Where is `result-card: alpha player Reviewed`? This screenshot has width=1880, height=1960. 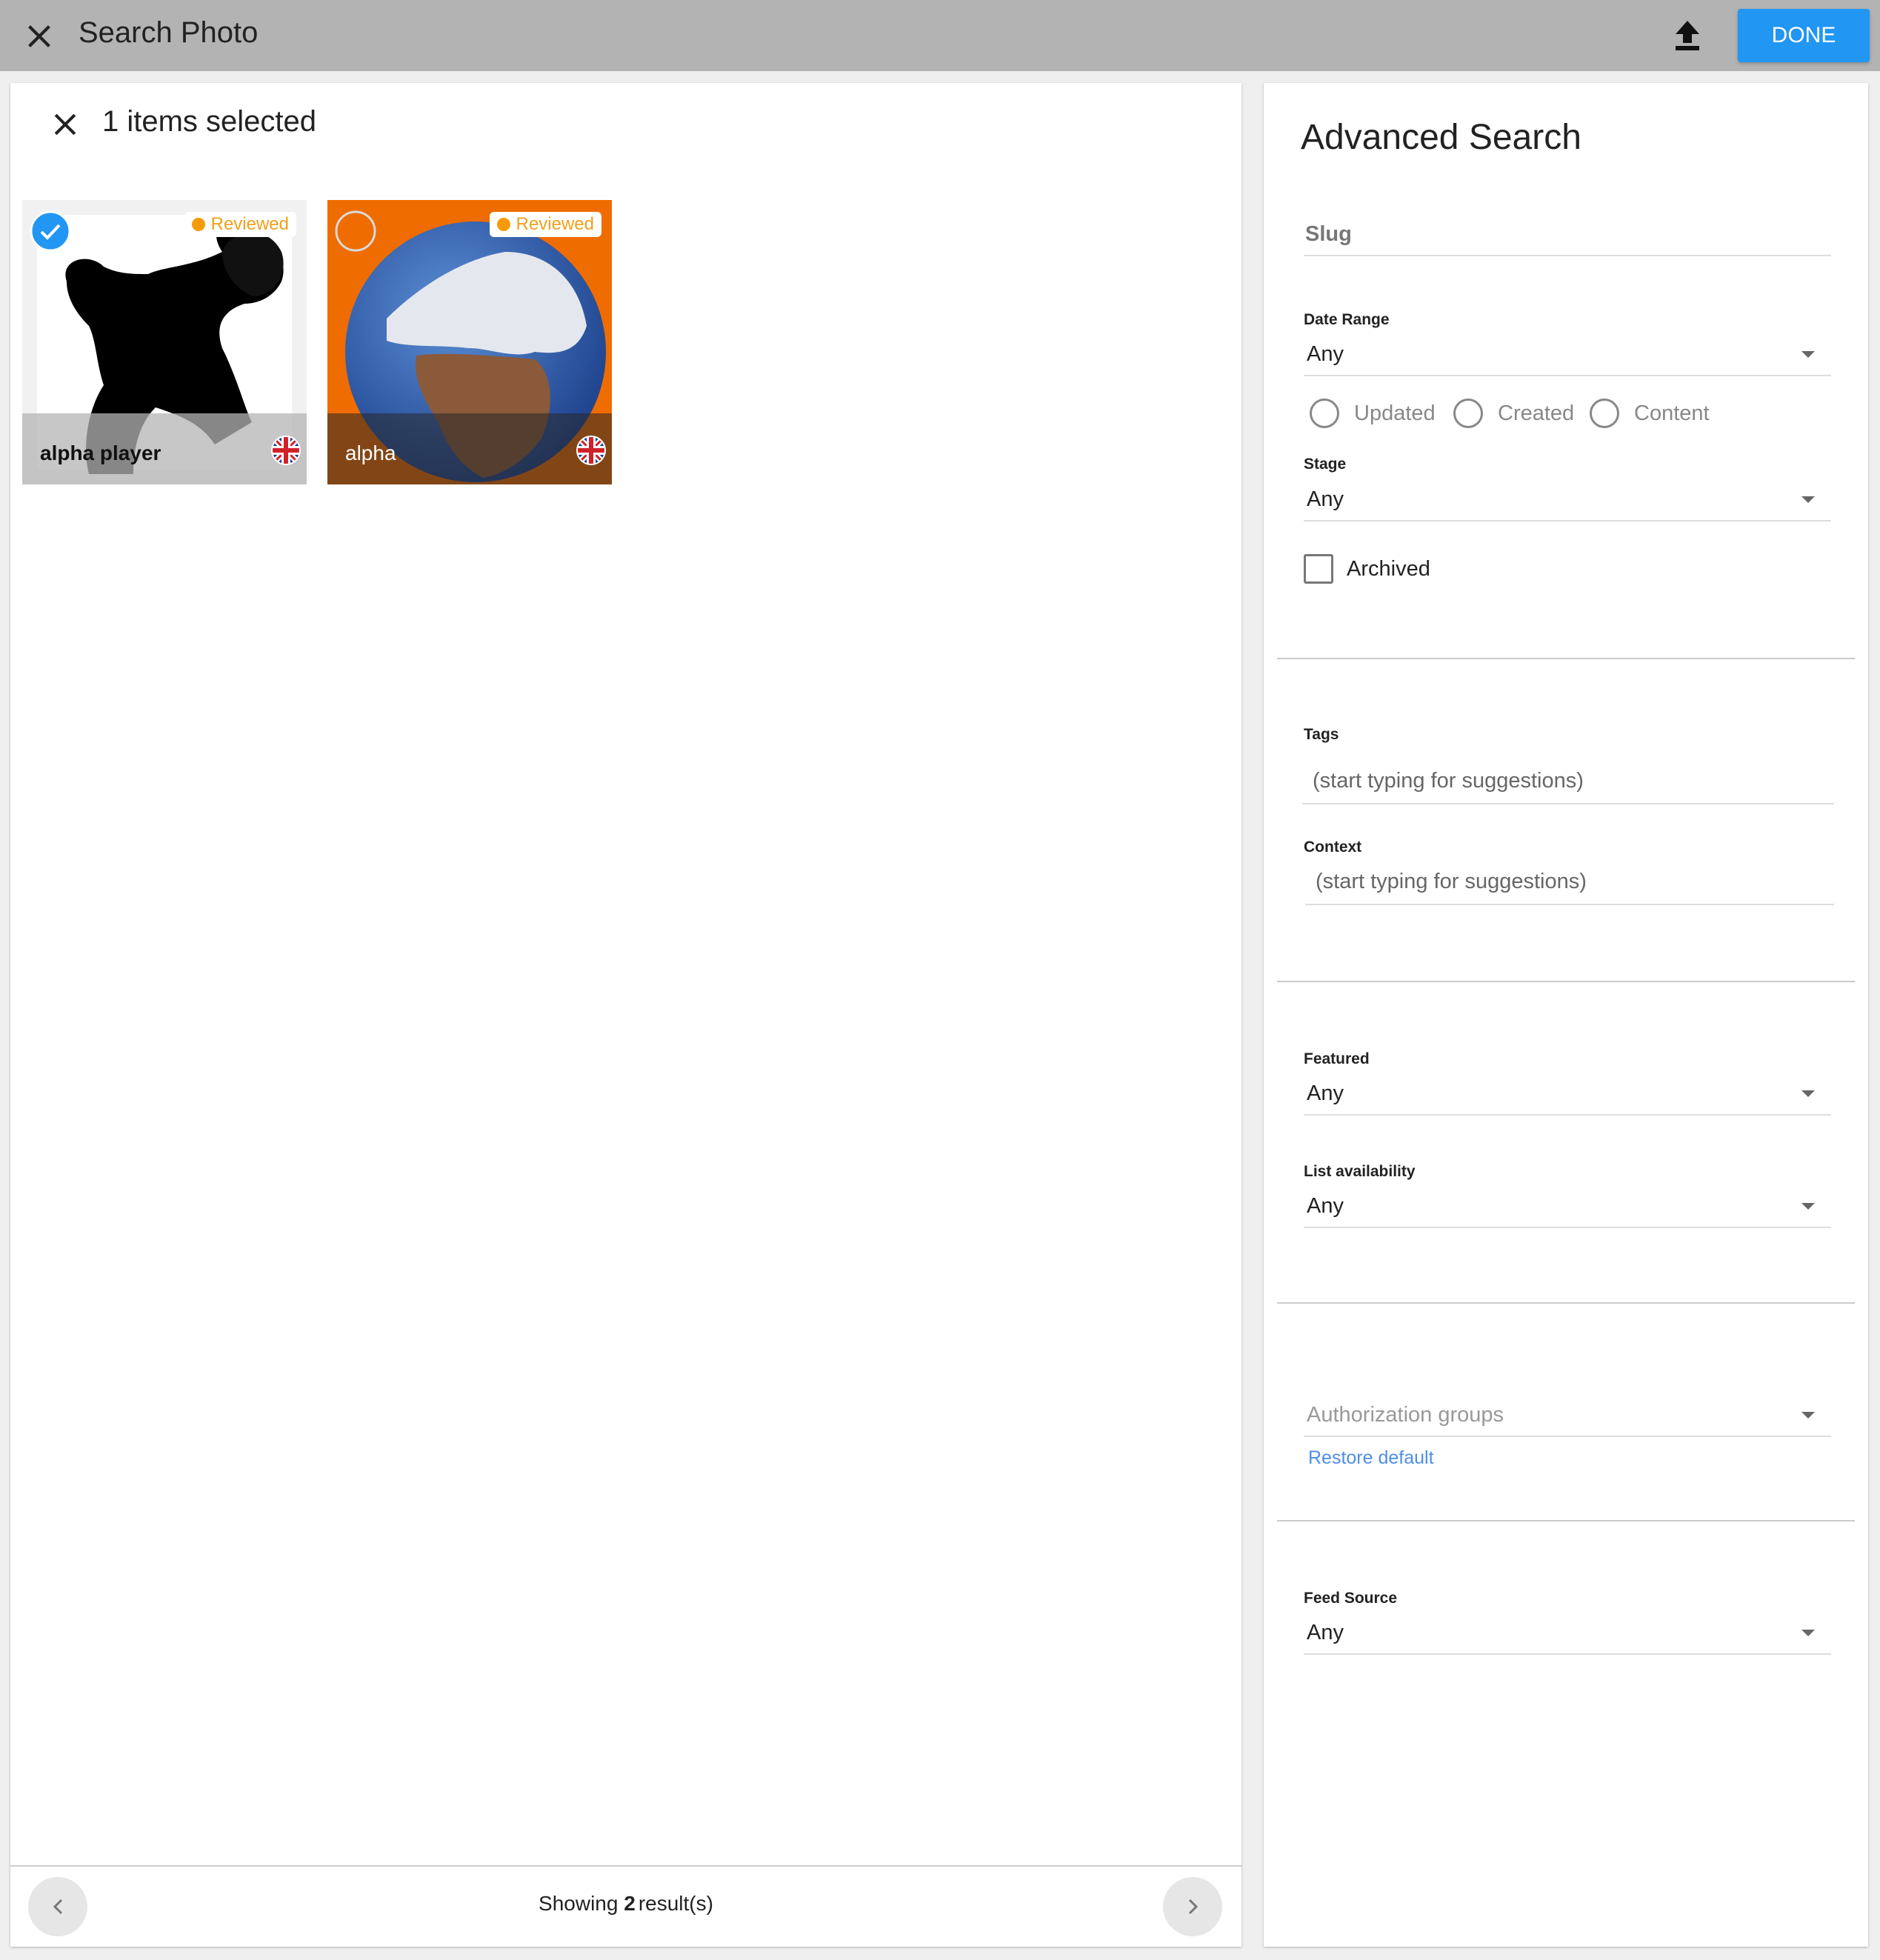 result-card: alpha player Reviewed is located at coordinates (164, 342).